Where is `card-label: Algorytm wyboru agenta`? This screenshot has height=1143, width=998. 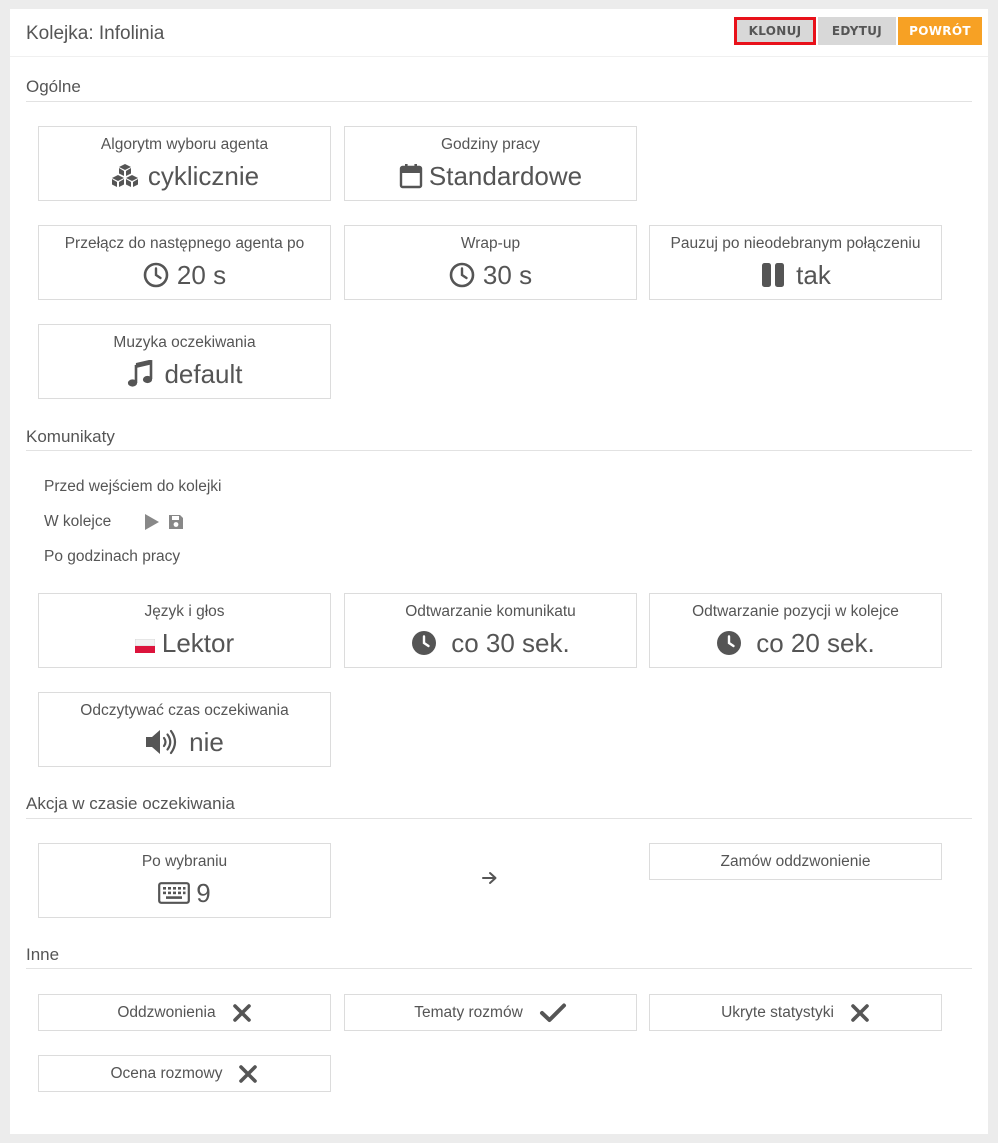
card-label: Algorytm wyboru agenta is located at coordinates (184, 144).